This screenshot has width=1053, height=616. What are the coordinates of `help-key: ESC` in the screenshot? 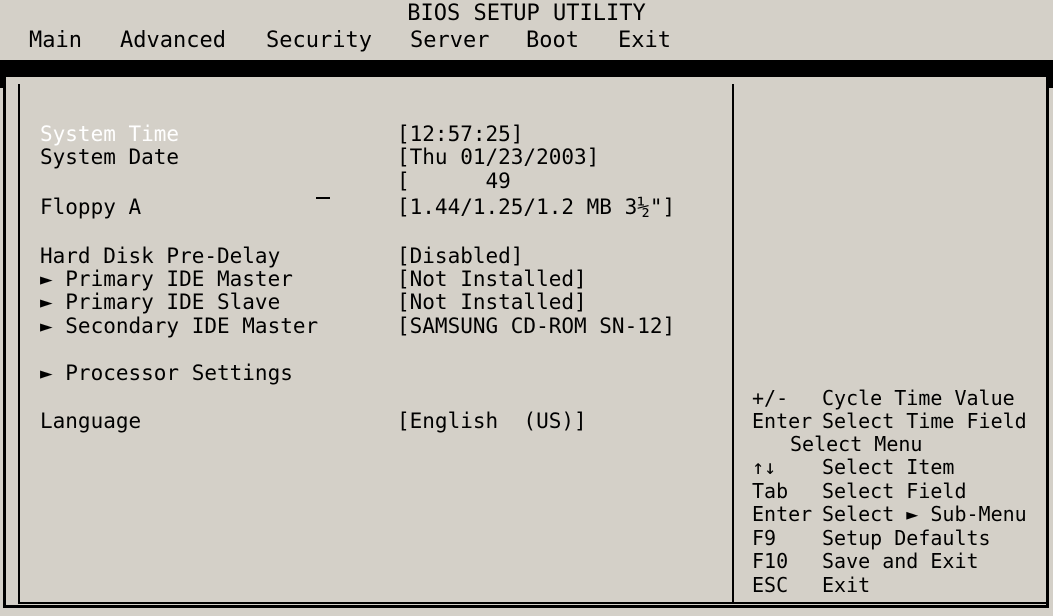 It's located at (770, 585).